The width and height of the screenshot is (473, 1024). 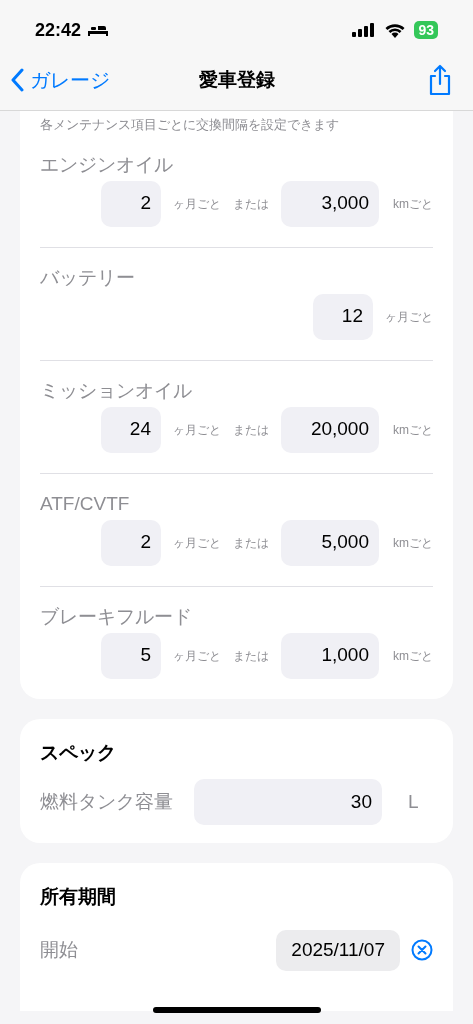 What do you see at coordinates (131, 429) in the screenshot?
I see `number-field: 24` at bounding box center [131, 429].